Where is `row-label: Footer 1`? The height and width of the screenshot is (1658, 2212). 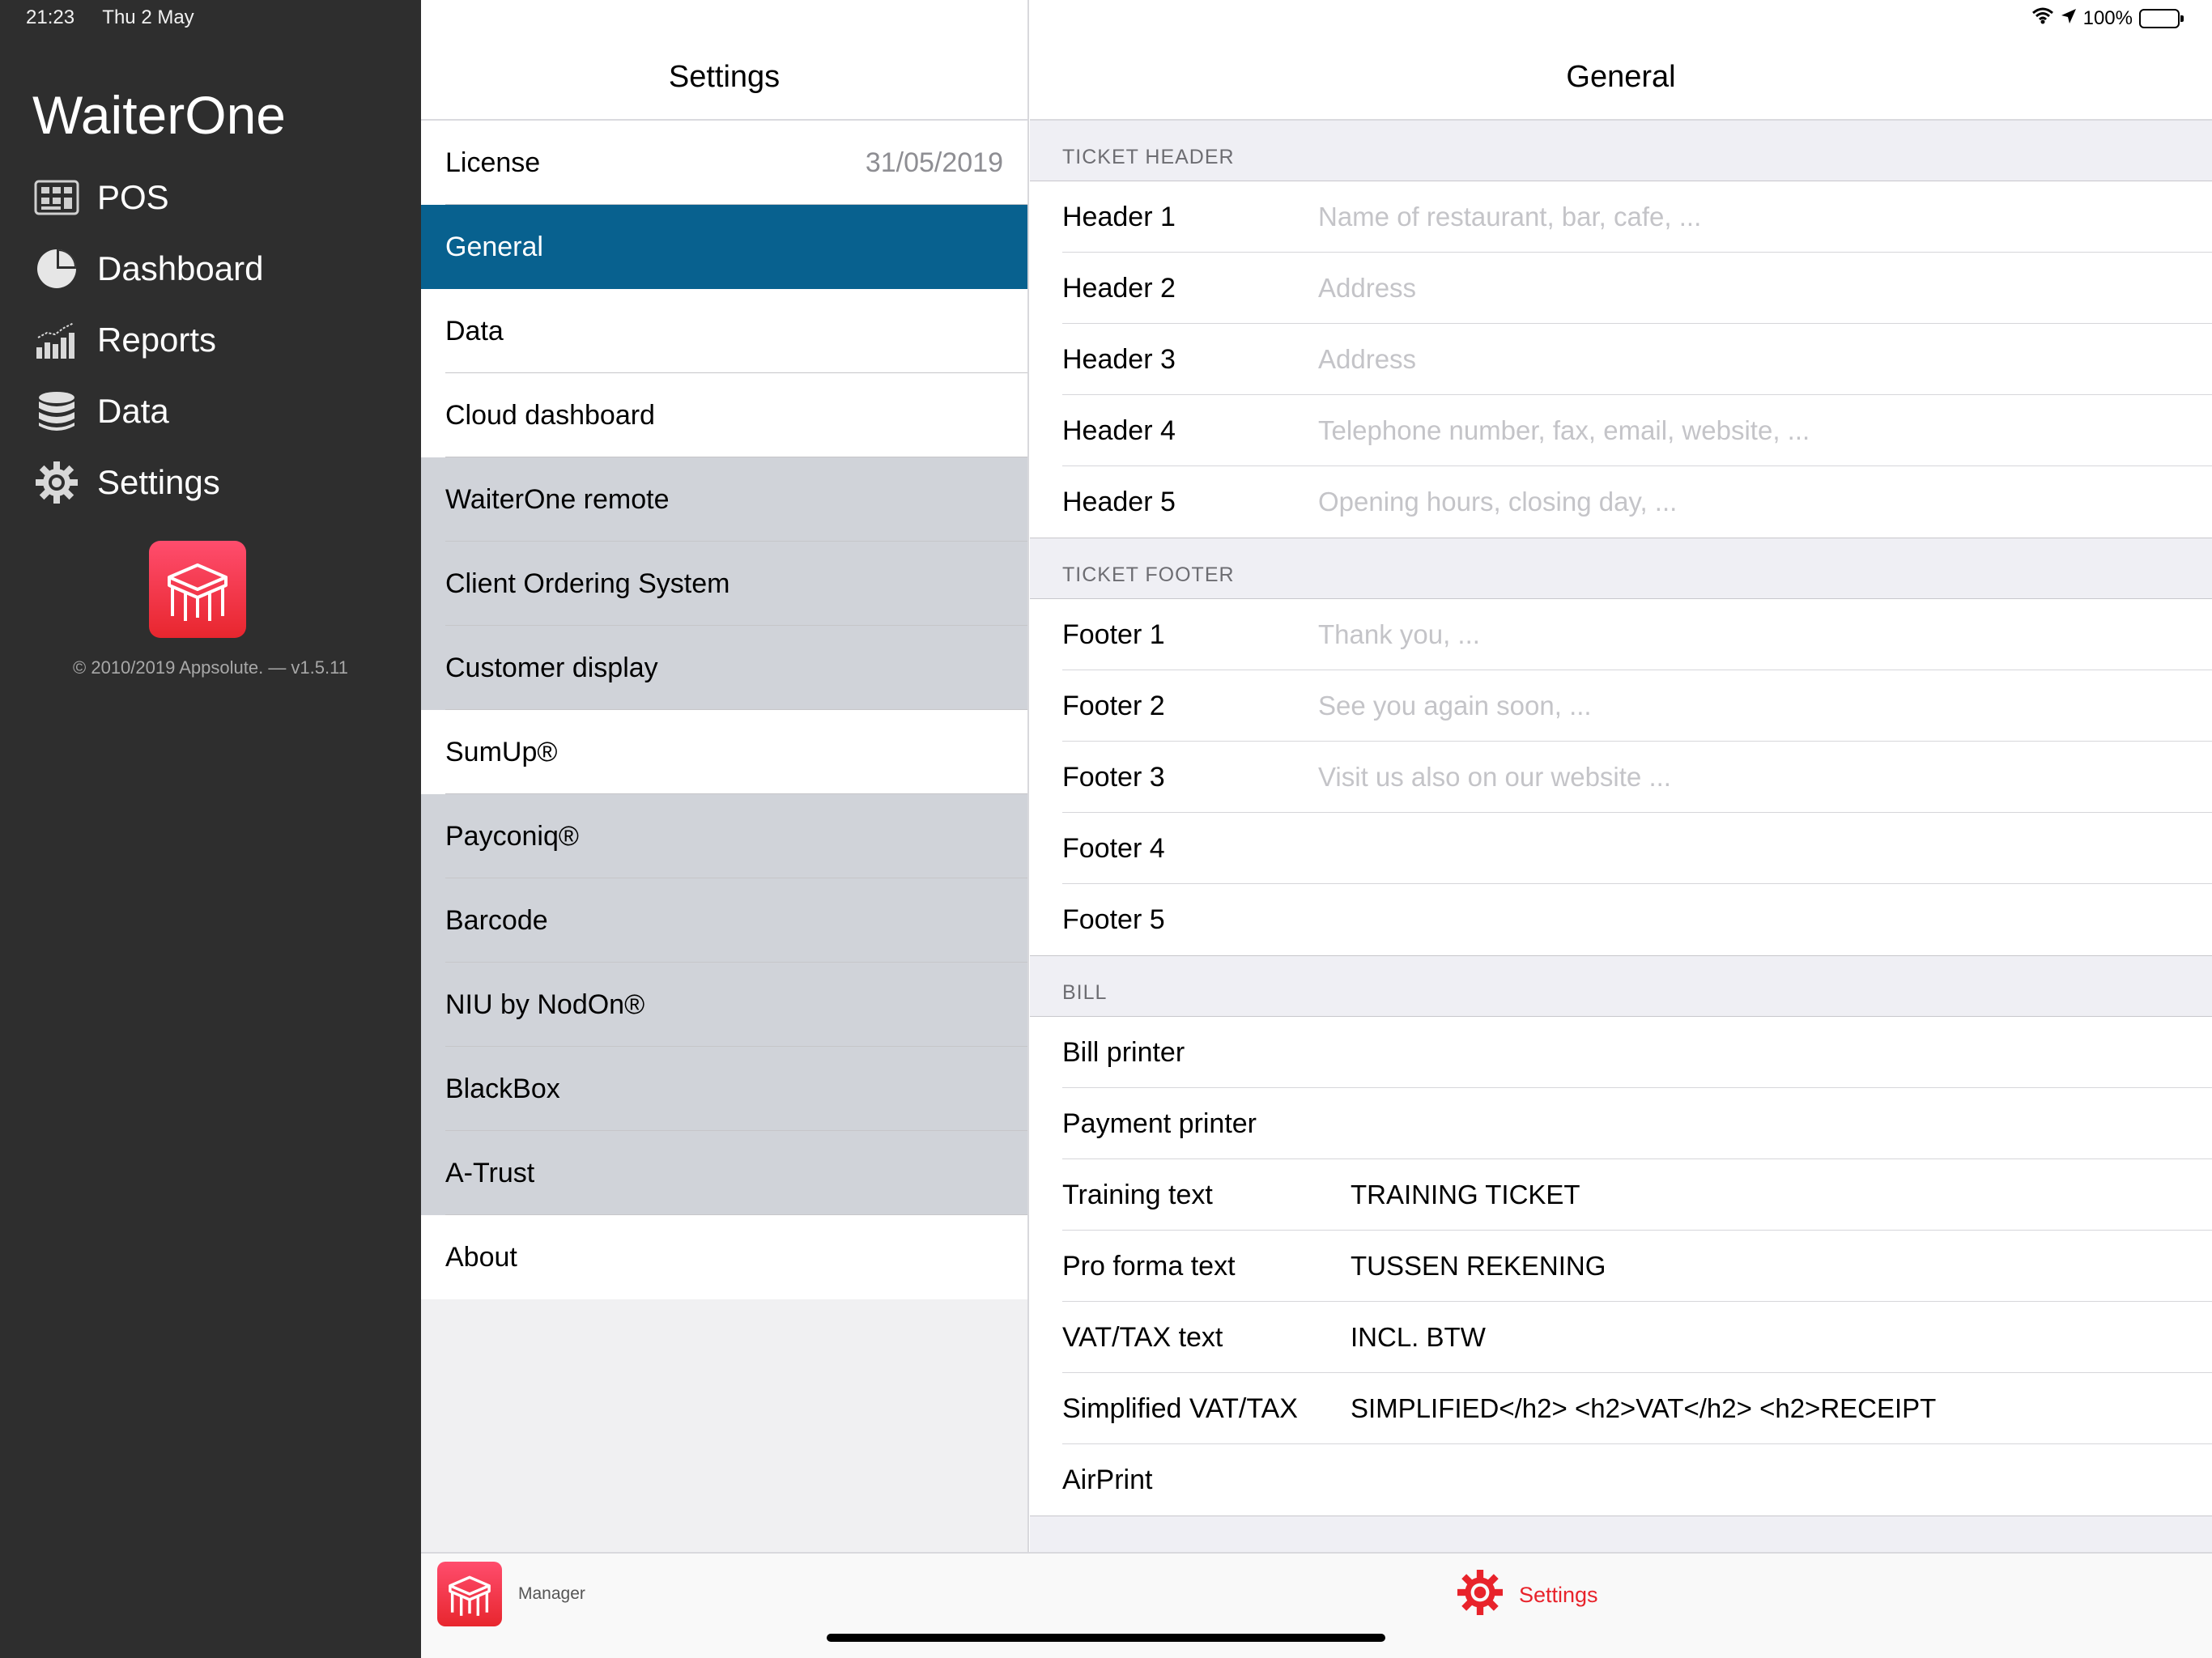 row-label: Footer 1 is located at coordinates (1113, 634).